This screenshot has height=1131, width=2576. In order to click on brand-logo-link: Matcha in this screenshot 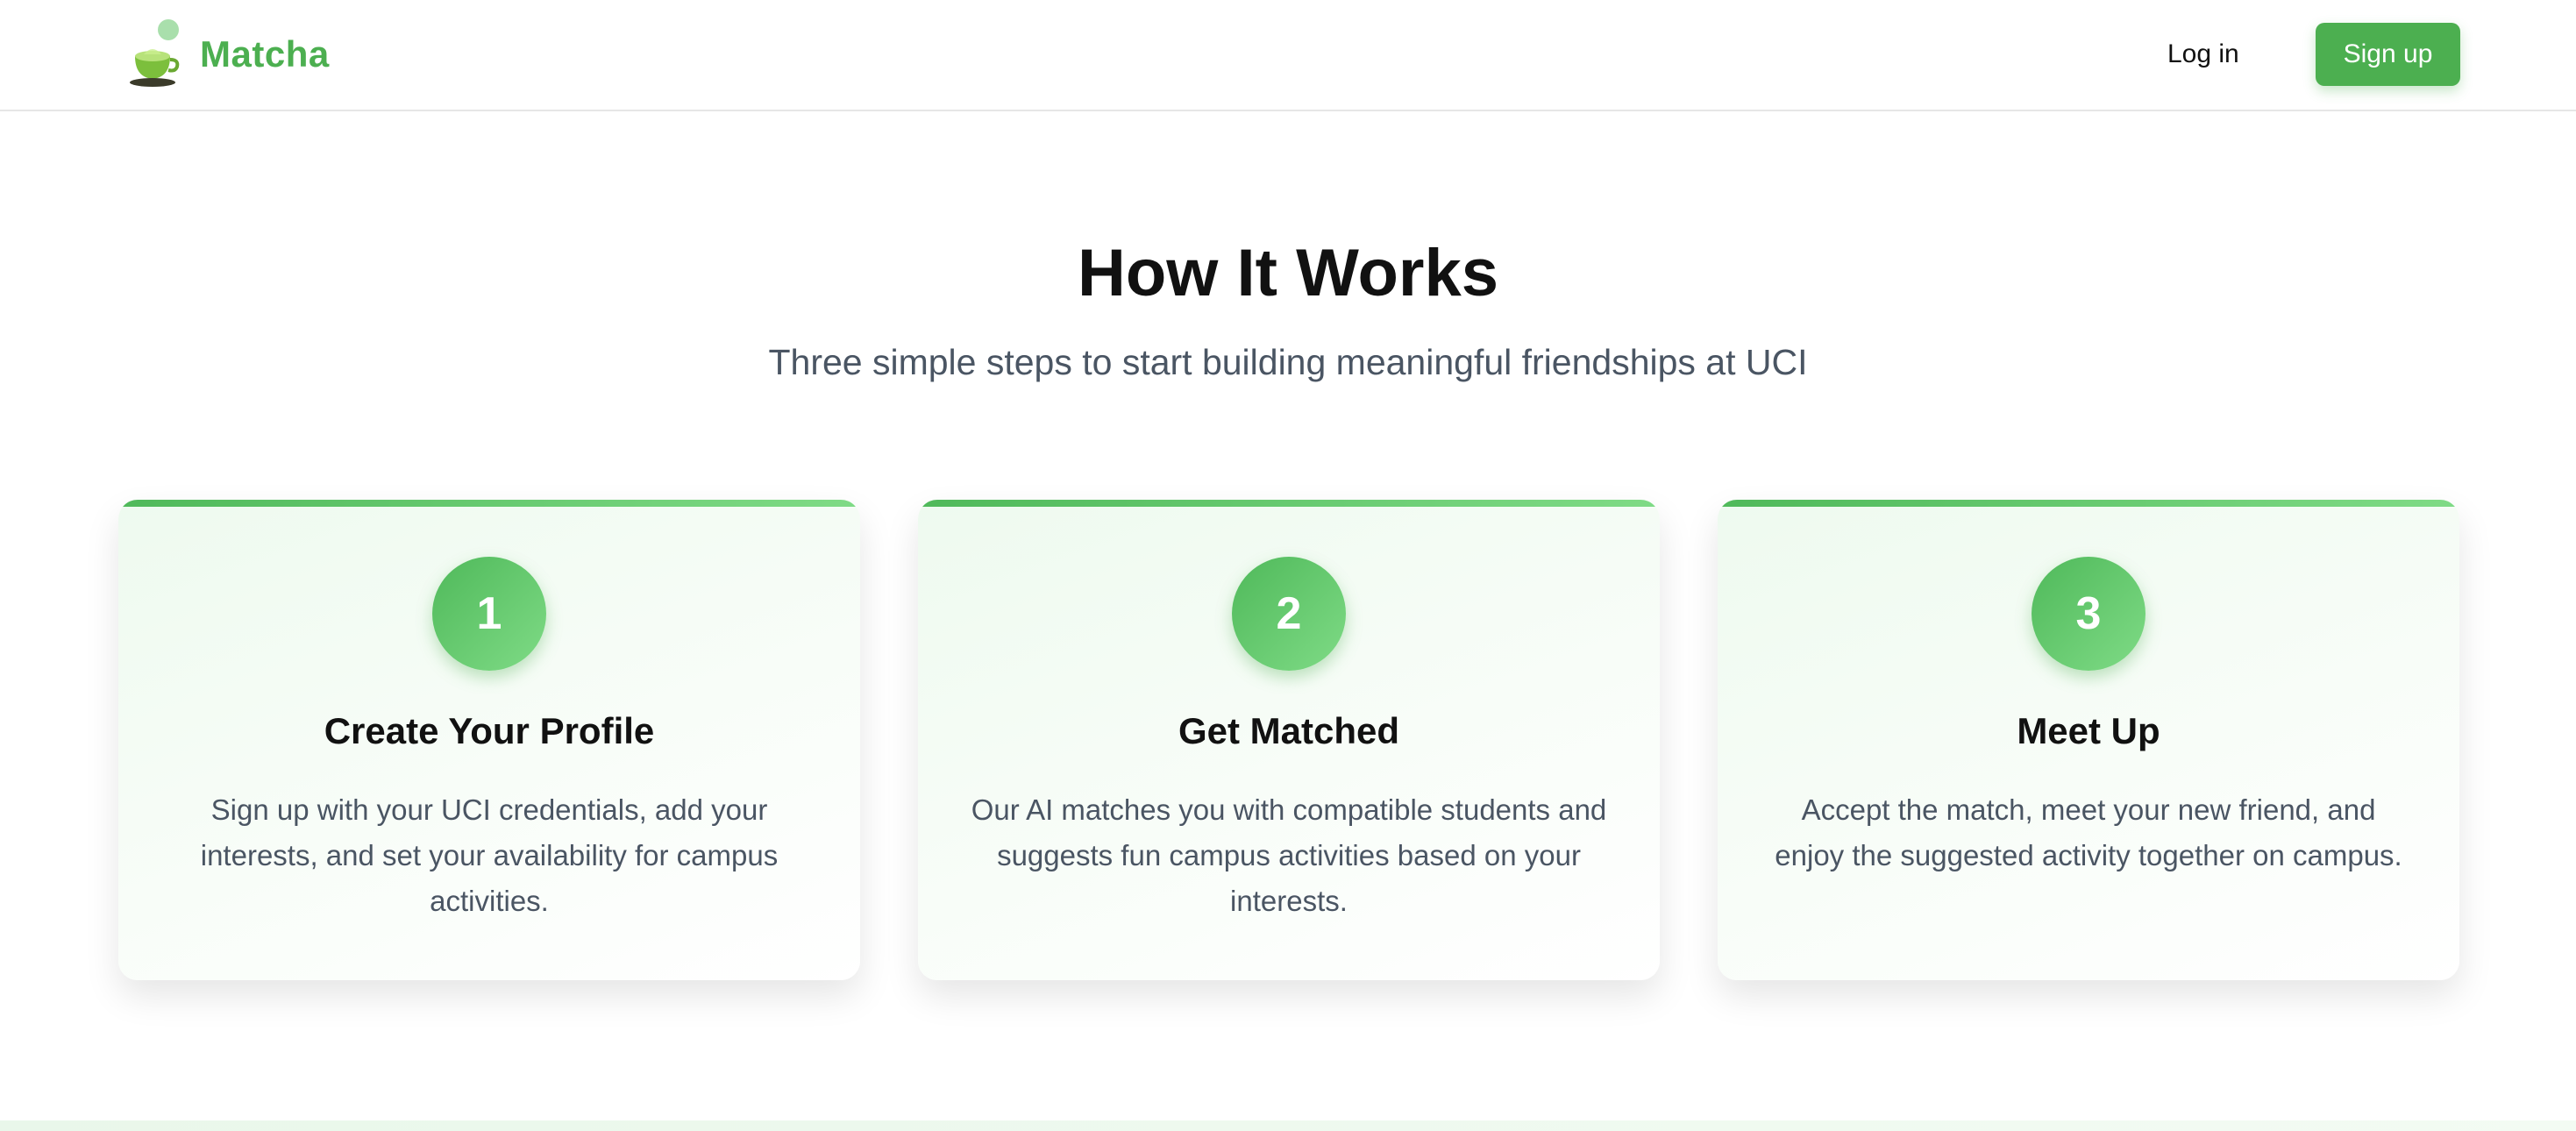, I will do `click(229, 54)`.